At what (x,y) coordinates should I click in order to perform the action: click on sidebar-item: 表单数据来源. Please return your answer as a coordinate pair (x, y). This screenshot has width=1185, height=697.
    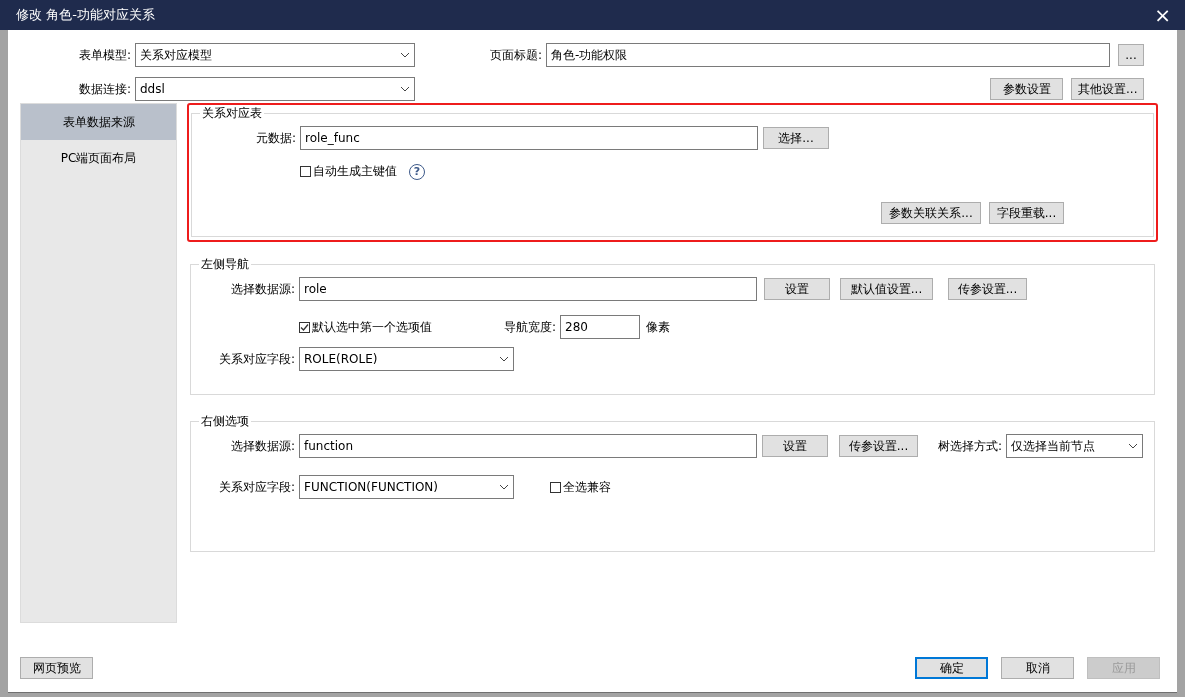
    Looking at the image, I should click on (98, 122).